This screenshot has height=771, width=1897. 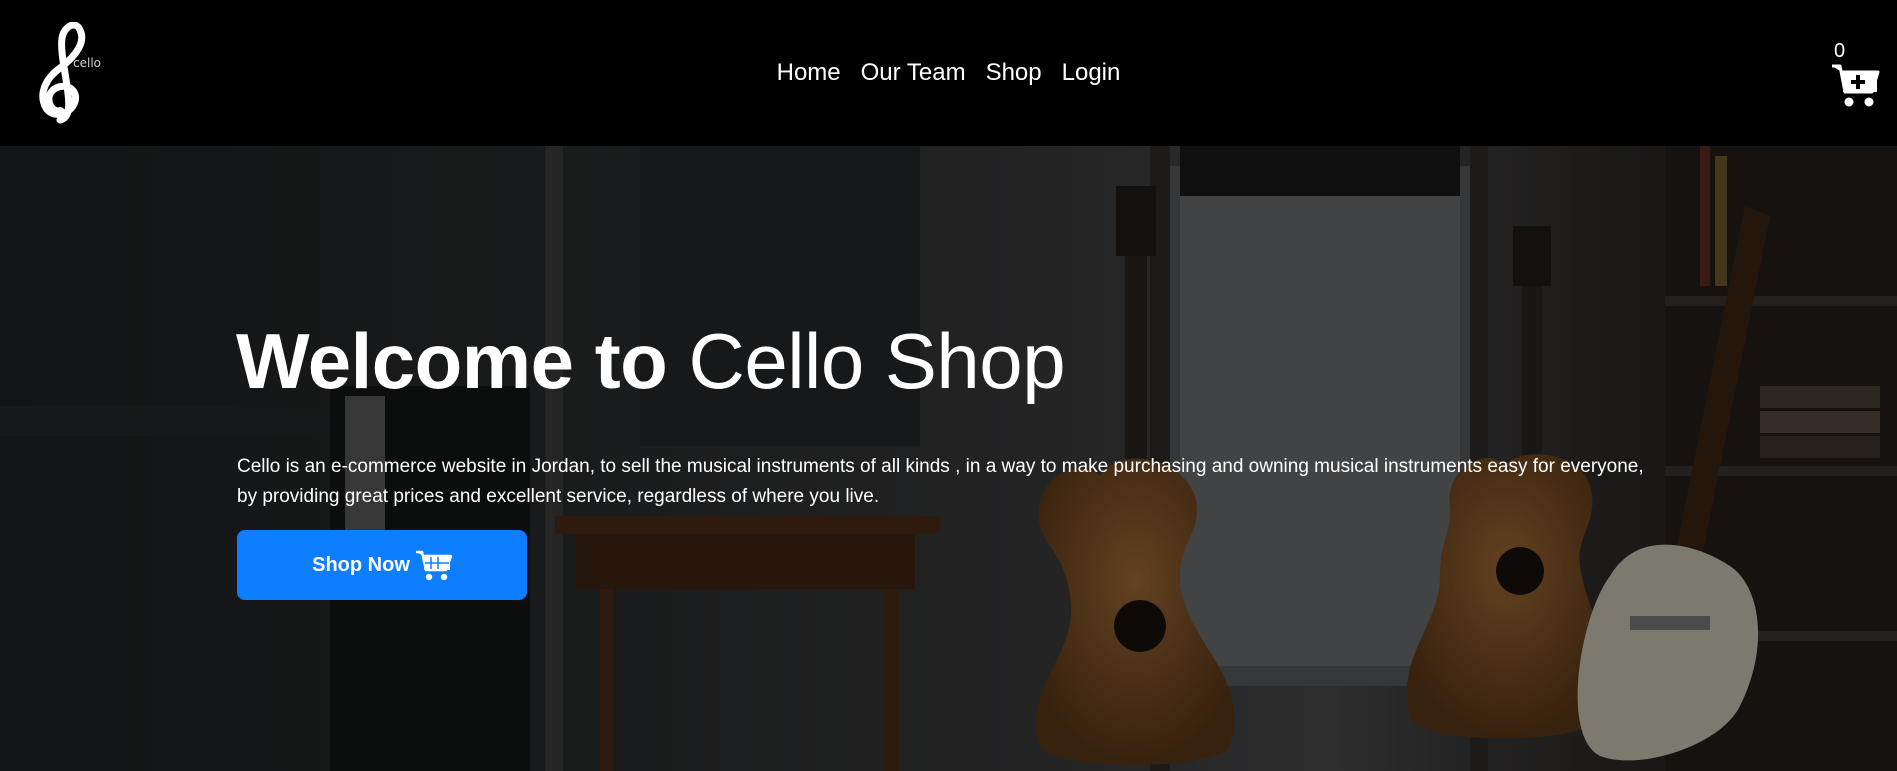 I want to click on shop-now-label: Shop Now, so click(x=361, y=564).